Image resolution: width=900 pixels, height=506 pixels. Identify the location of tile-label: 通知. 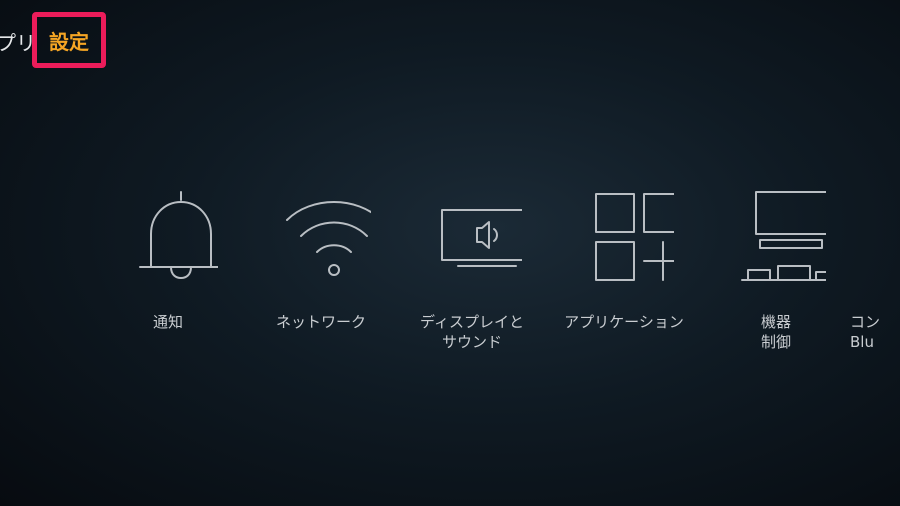
(167, 322).